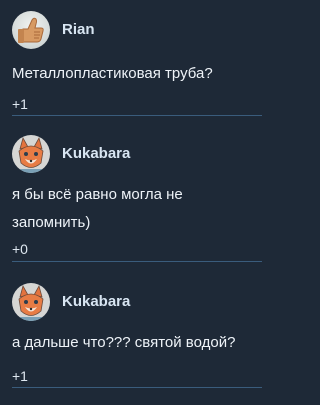  What do you see at coordinates (124, 342) in the screenshot?
I see `comment-text: а дальше что??? святой водой?` at bounding box center [124, 342].